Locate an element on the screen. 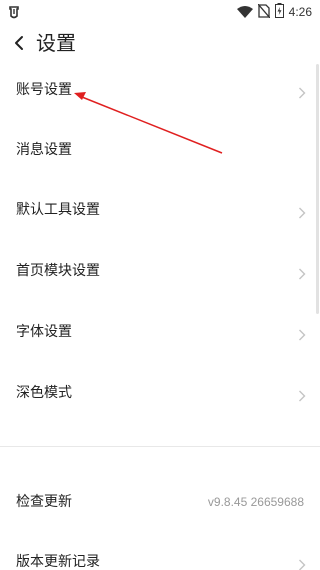  wifi-icon is located at coordinates (244, 12).